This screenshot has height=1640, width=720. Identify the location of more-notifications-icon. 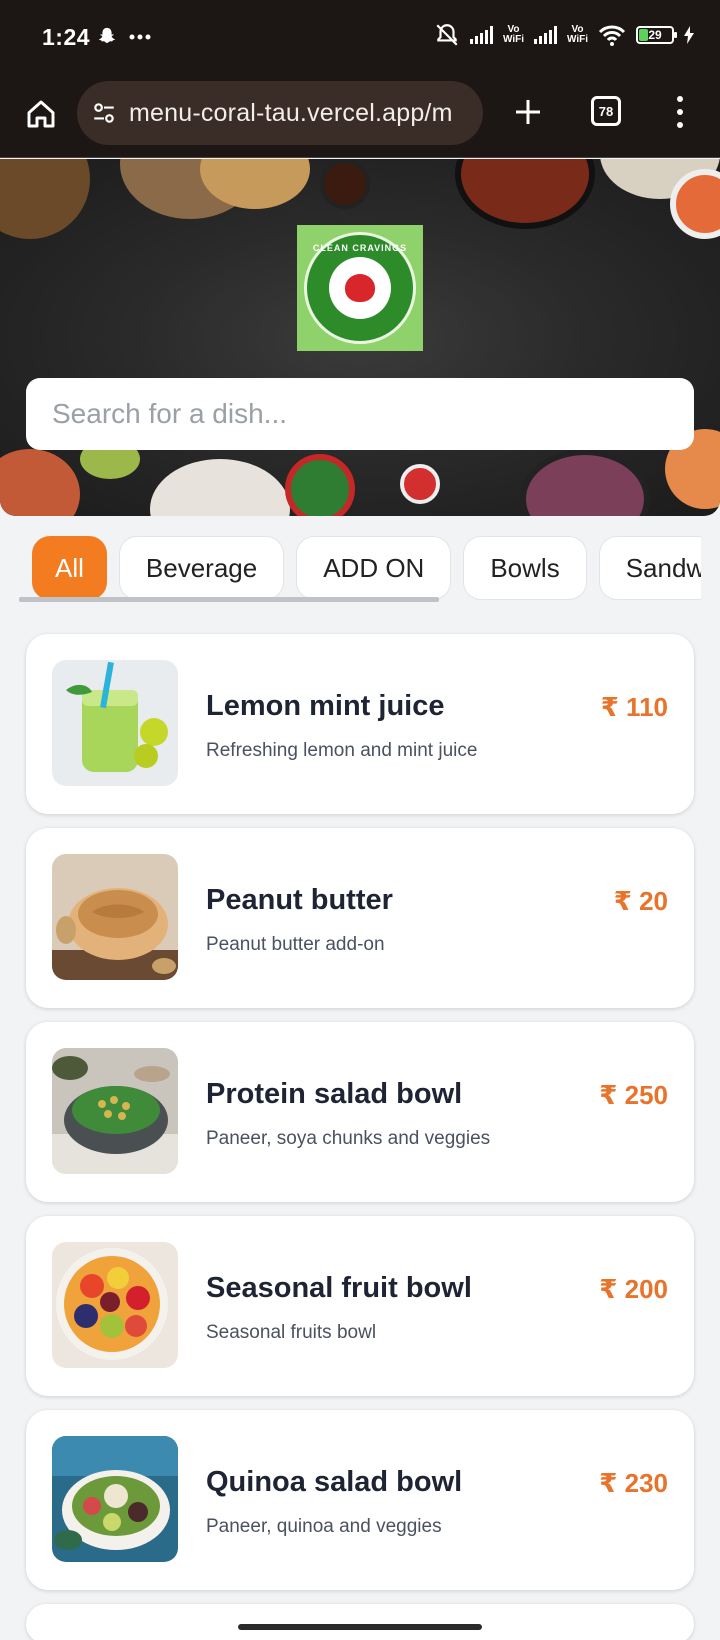
(140, 37).